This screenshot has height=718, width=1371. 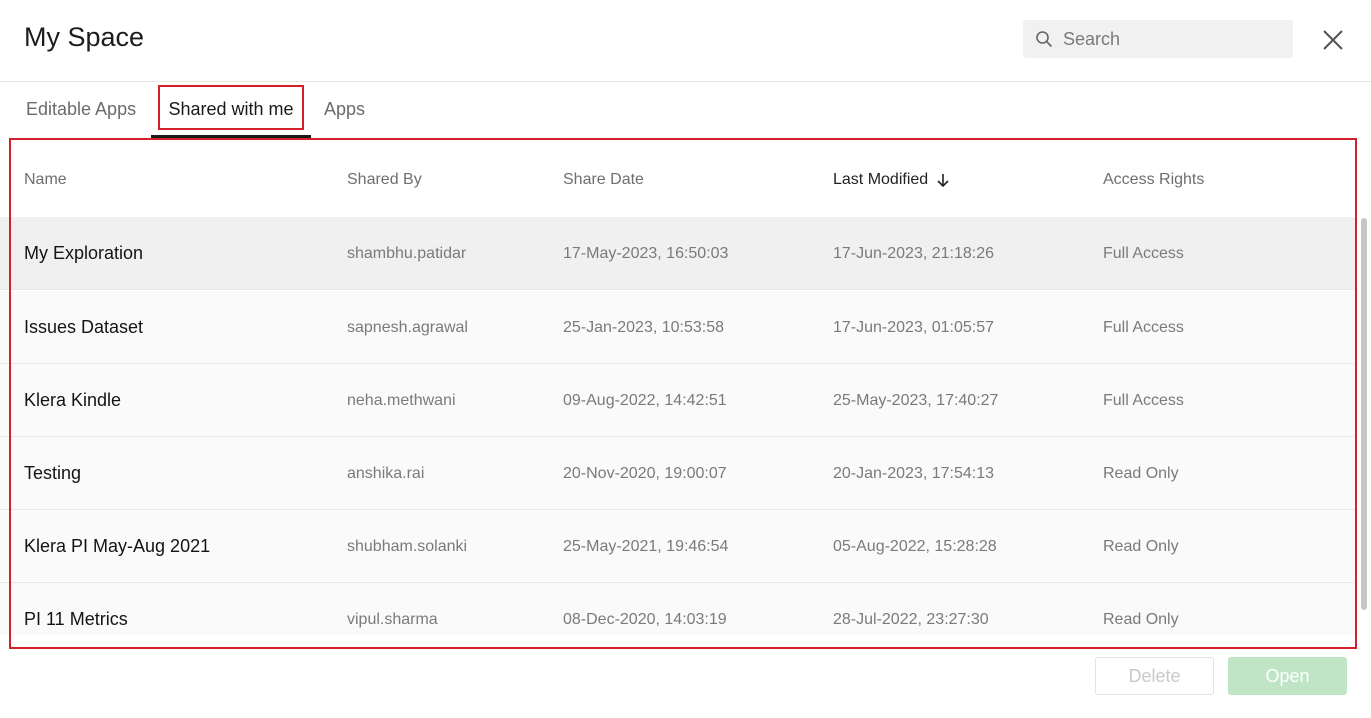 What do you see at coordinates (645, 619) in the screenshot?
I see `cell-share-date: 08-Dec-2020, 14:03:19` at bounding box center [645, 619].